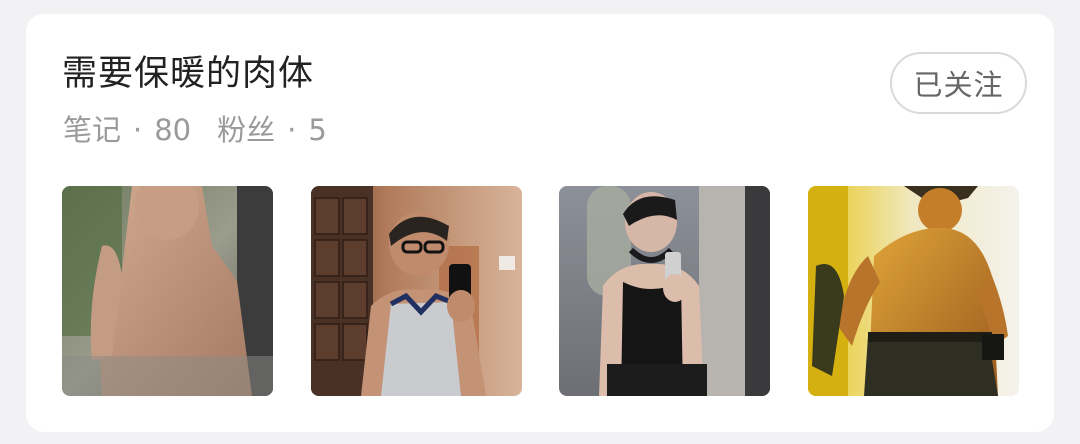  What do you see at coordinates (246, 130) in the screenshot?
I see `fans-label: 粉丝` at bounding box center [246, 130].